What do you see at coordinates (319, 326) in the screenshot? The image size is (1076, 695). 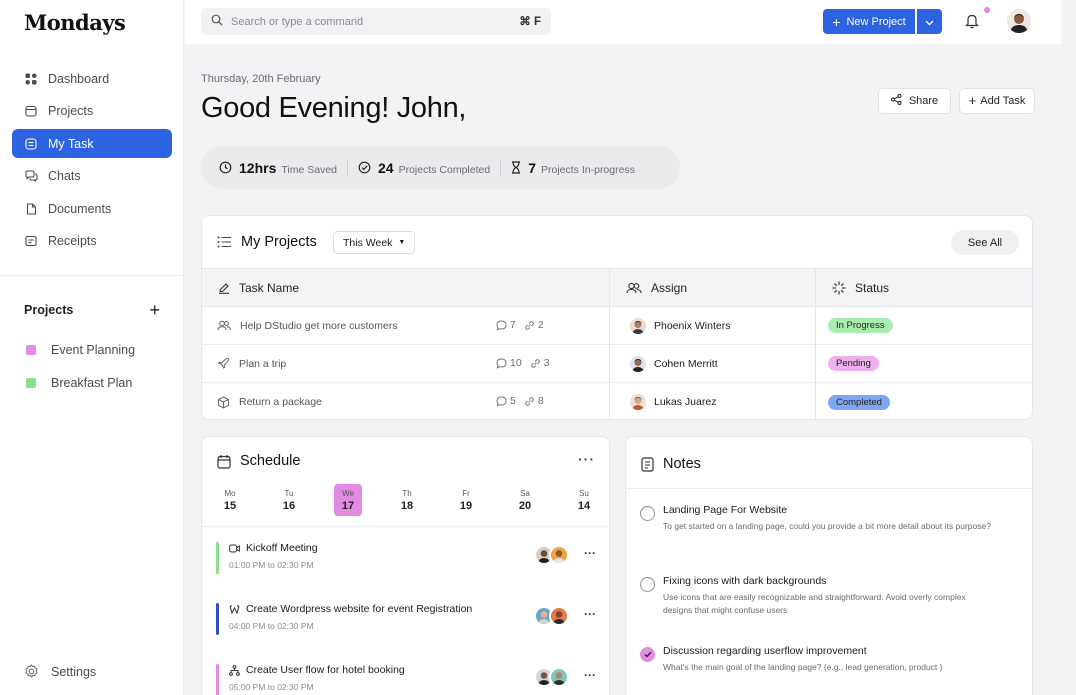 I see `task-name: Help DStudio get more customers` at bounding box center [319, 326].